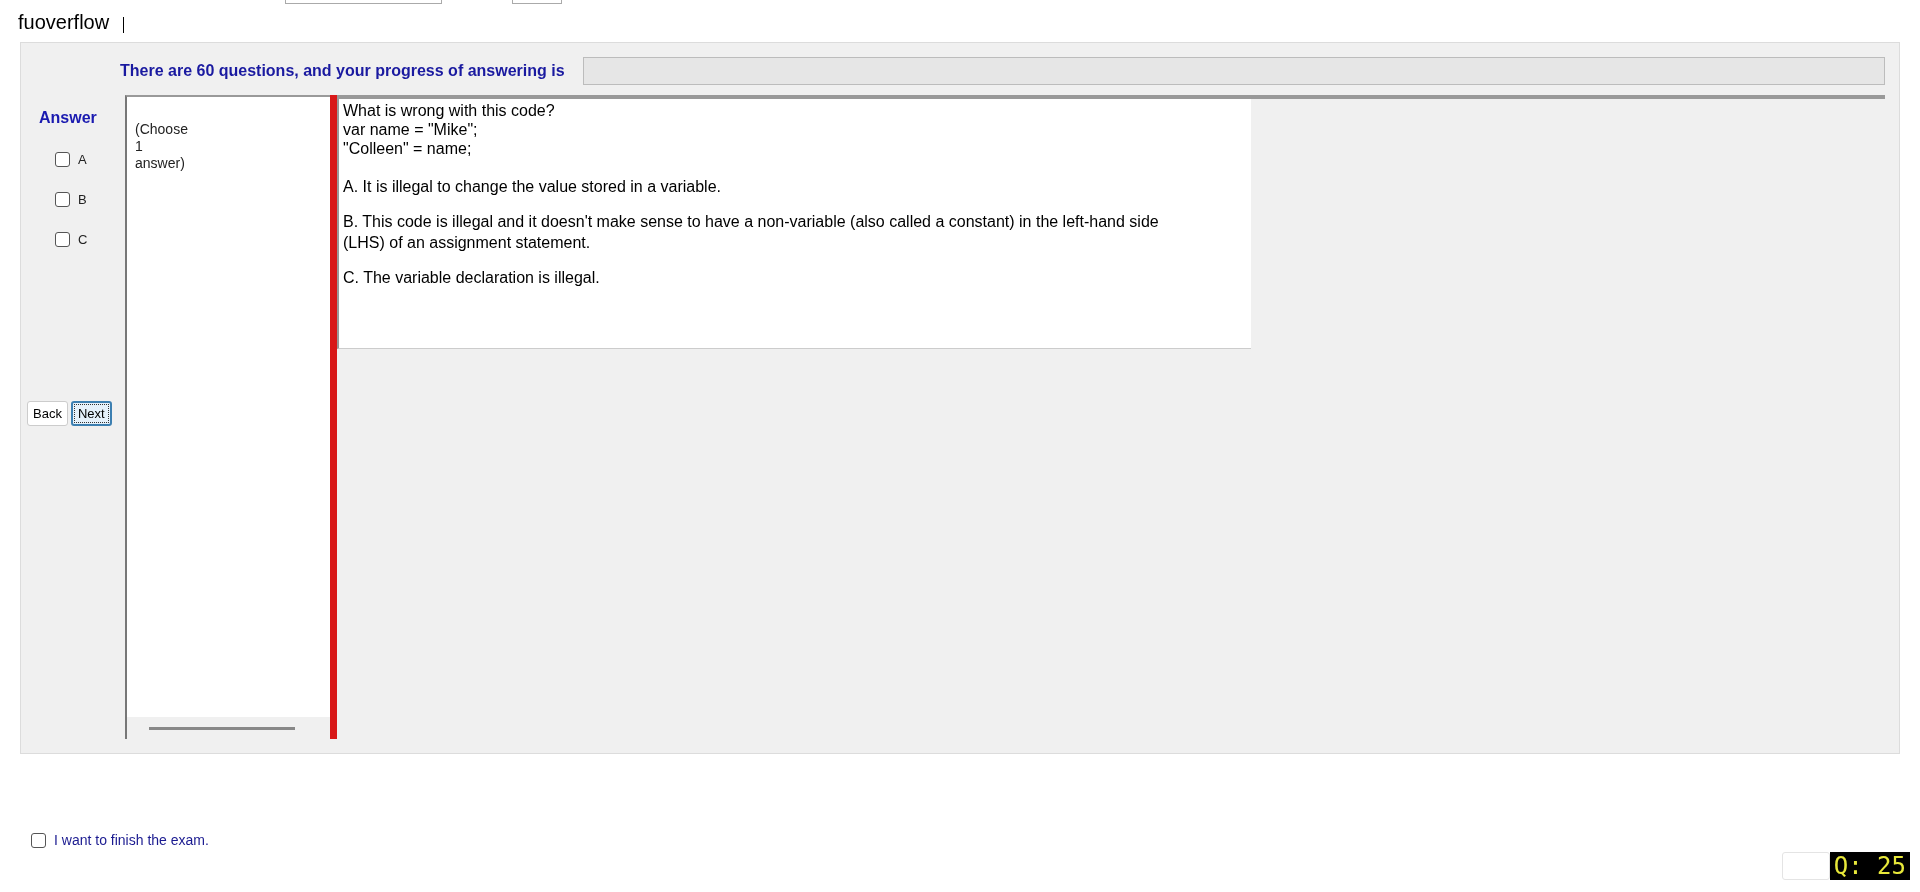  Describe the element at coordinates (1869, 866) in the screenshot. I see `question-number-badge: Q: 25` at that location.